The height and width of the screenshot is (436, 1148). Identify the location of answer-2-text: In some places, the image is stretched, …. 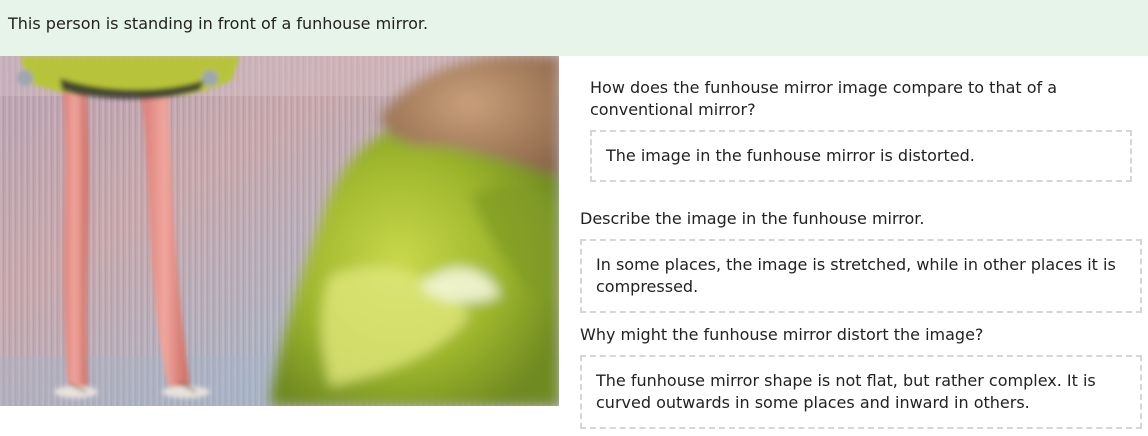
(856, 275).